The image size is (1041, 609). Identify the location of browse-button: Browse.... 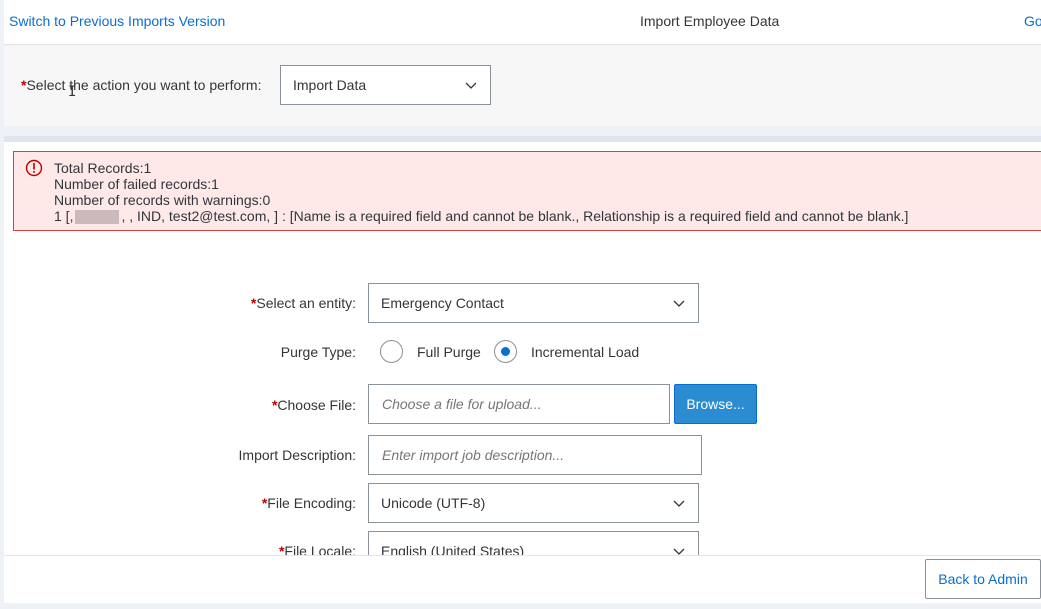
(715, 404).